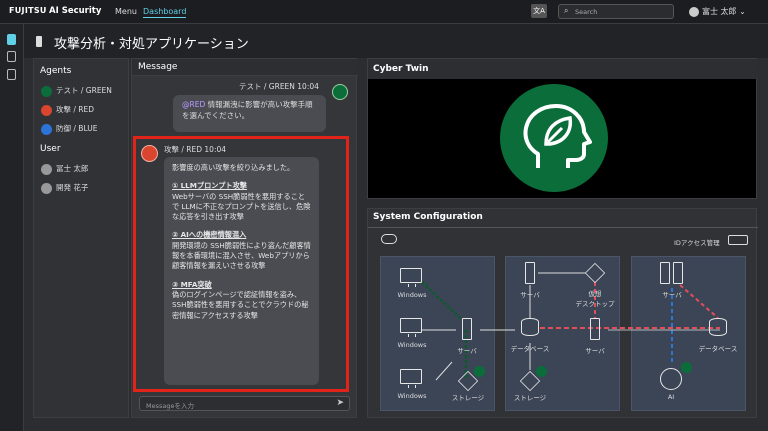 This screenshot has width=768, height=431. I want to click on network-lines, so click(570, 326).